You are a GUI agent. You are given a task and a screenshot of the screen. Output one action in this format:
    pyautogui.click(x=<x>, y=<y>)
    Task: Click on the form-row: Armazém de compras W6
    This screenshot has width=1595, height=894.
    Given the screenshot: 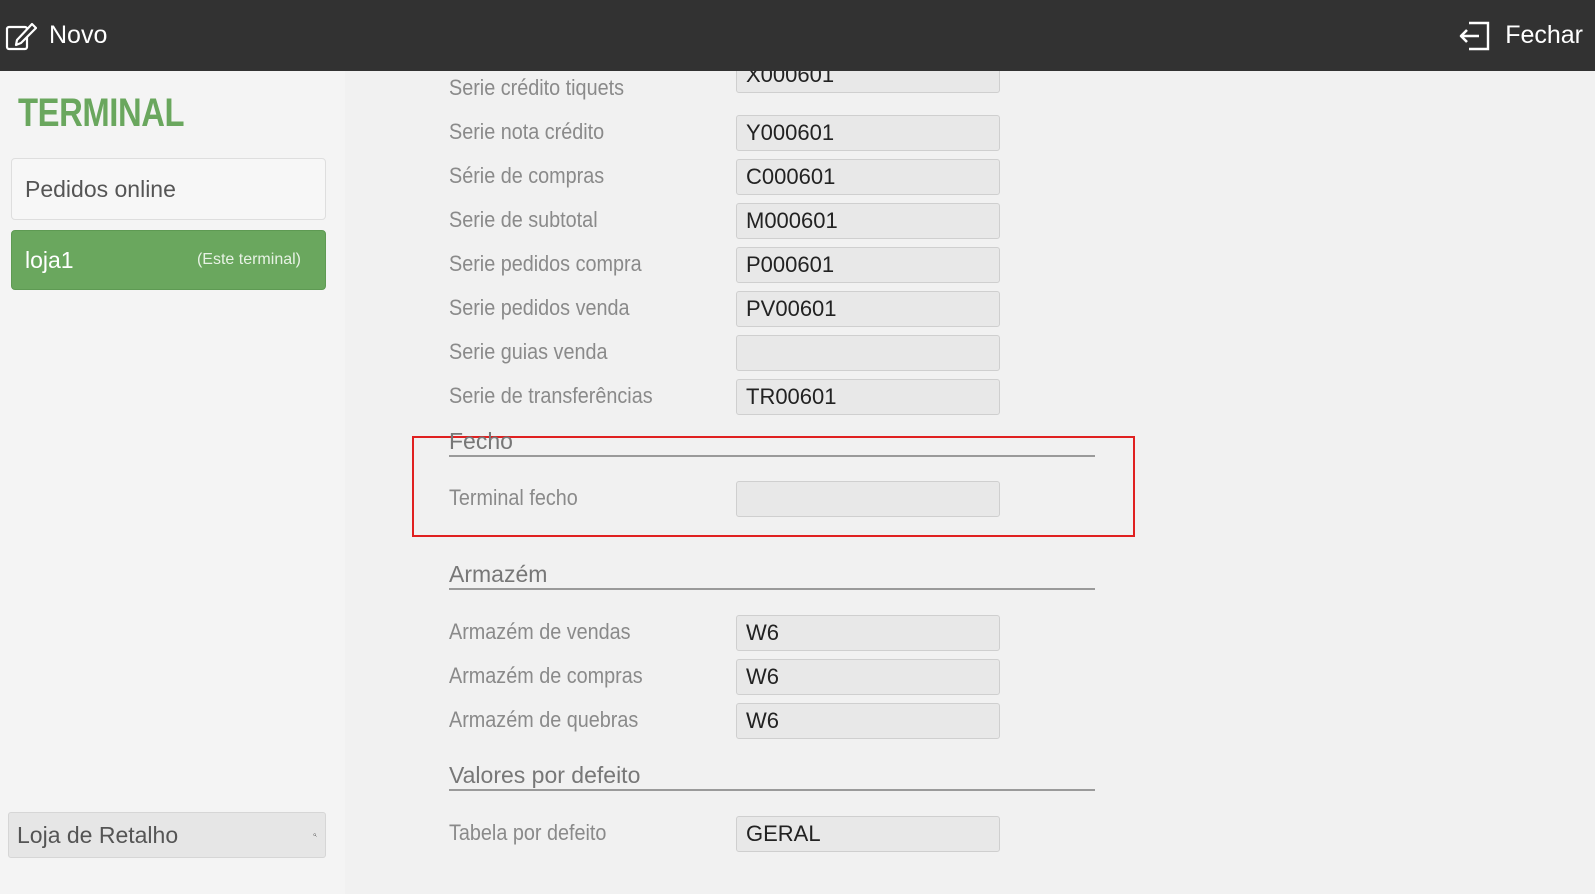 What is the action you would take?
    pyautogui.click(x=899, y=677)
    